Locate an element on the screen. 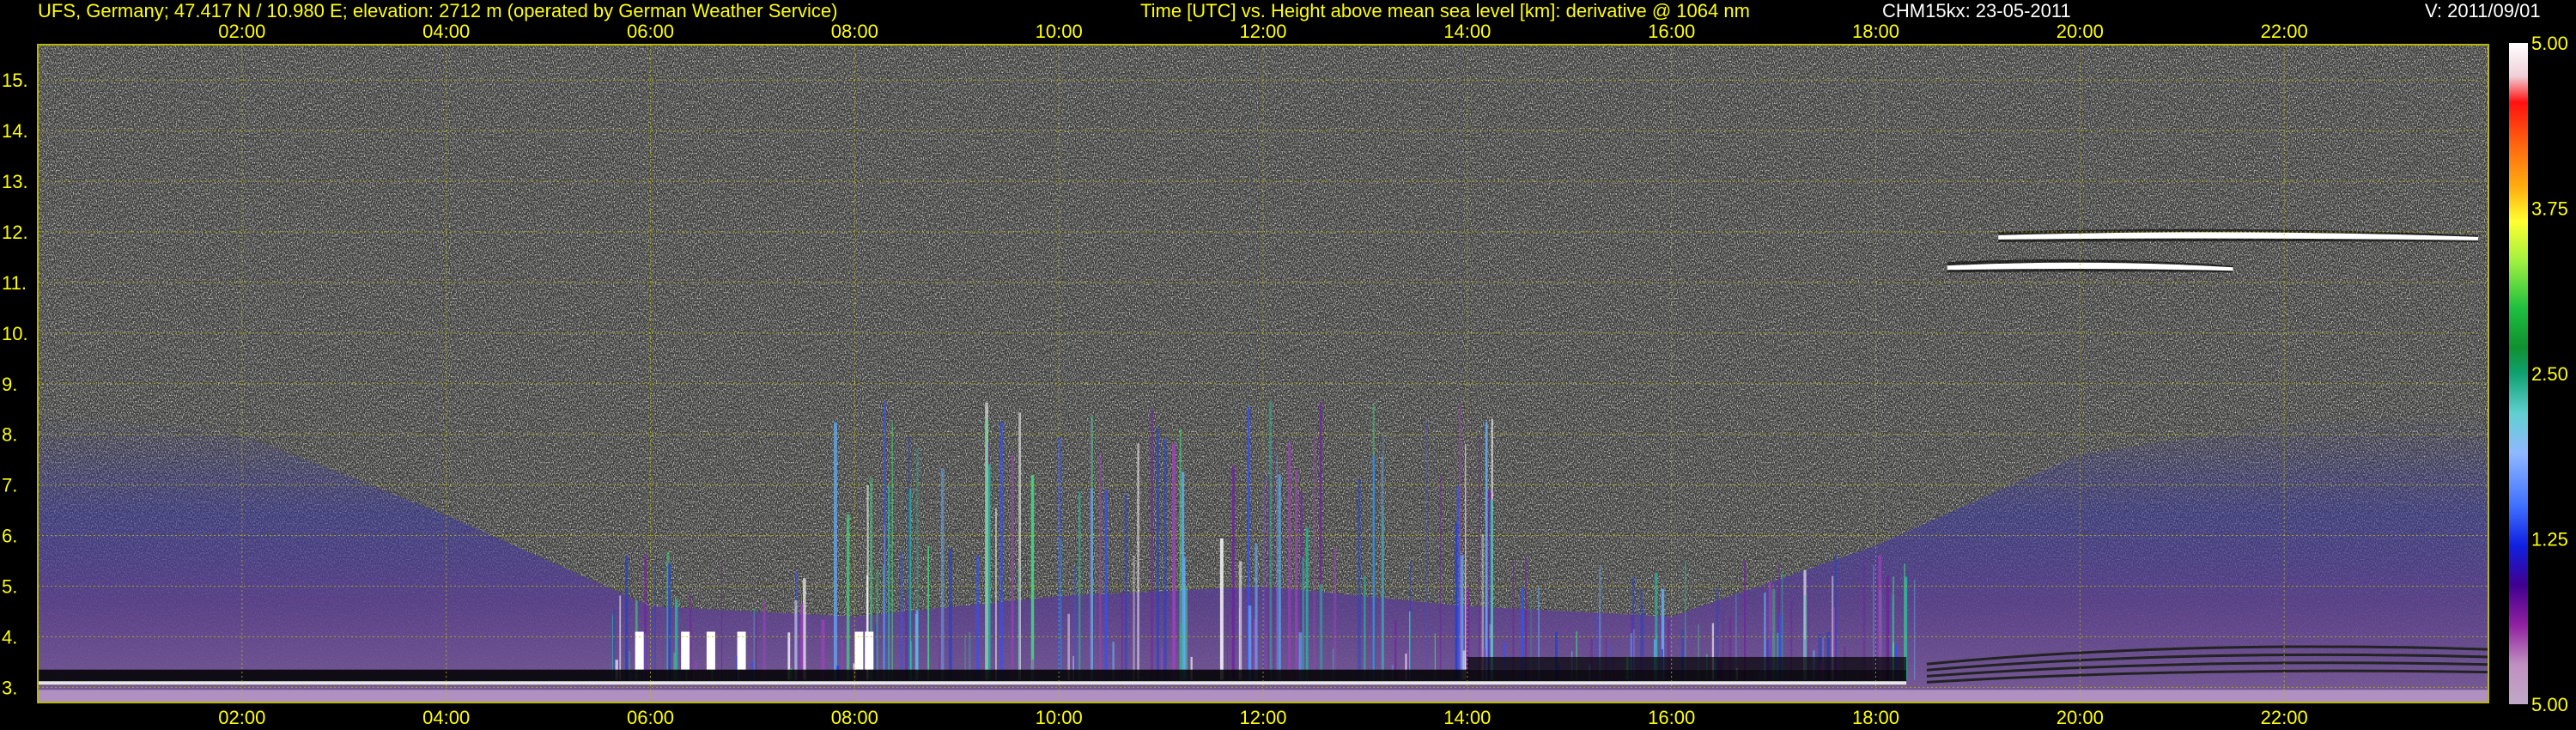 The image size is (2576, 730). y-tick-label: 10. is located at coordinates (15, 333).